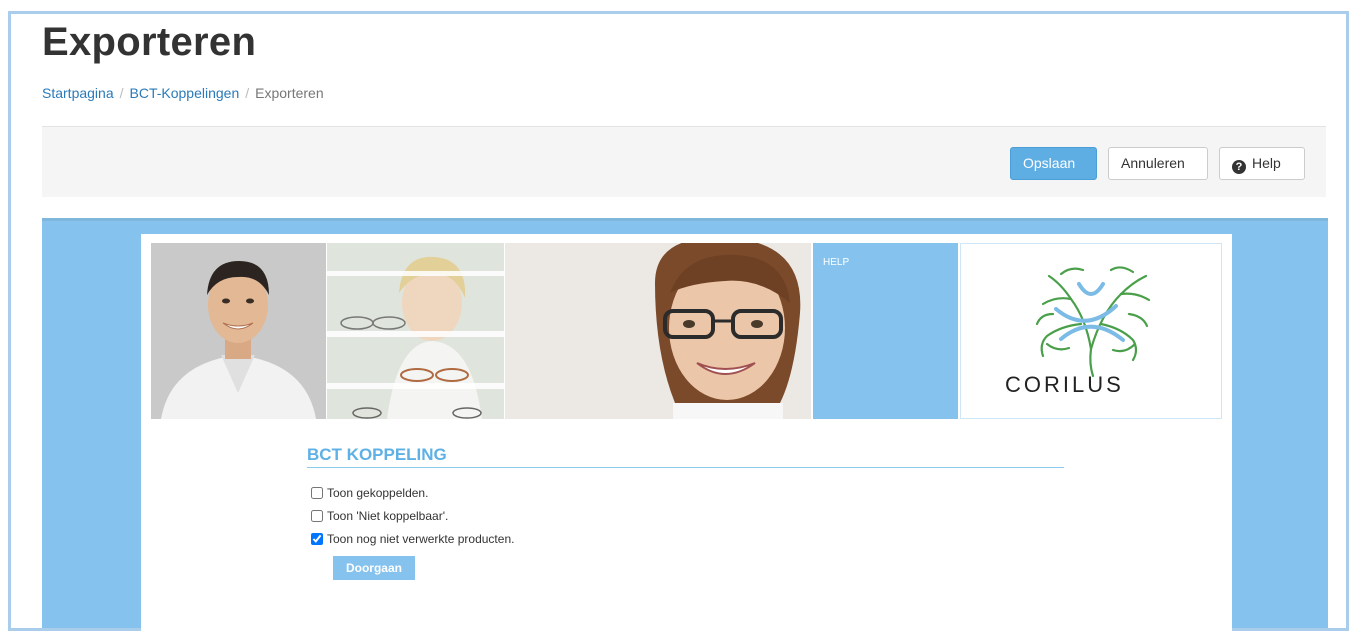 The width and height of the screenshot is (1357, 634). I want to click on shelves-photo-illustration, so click(415, 331).